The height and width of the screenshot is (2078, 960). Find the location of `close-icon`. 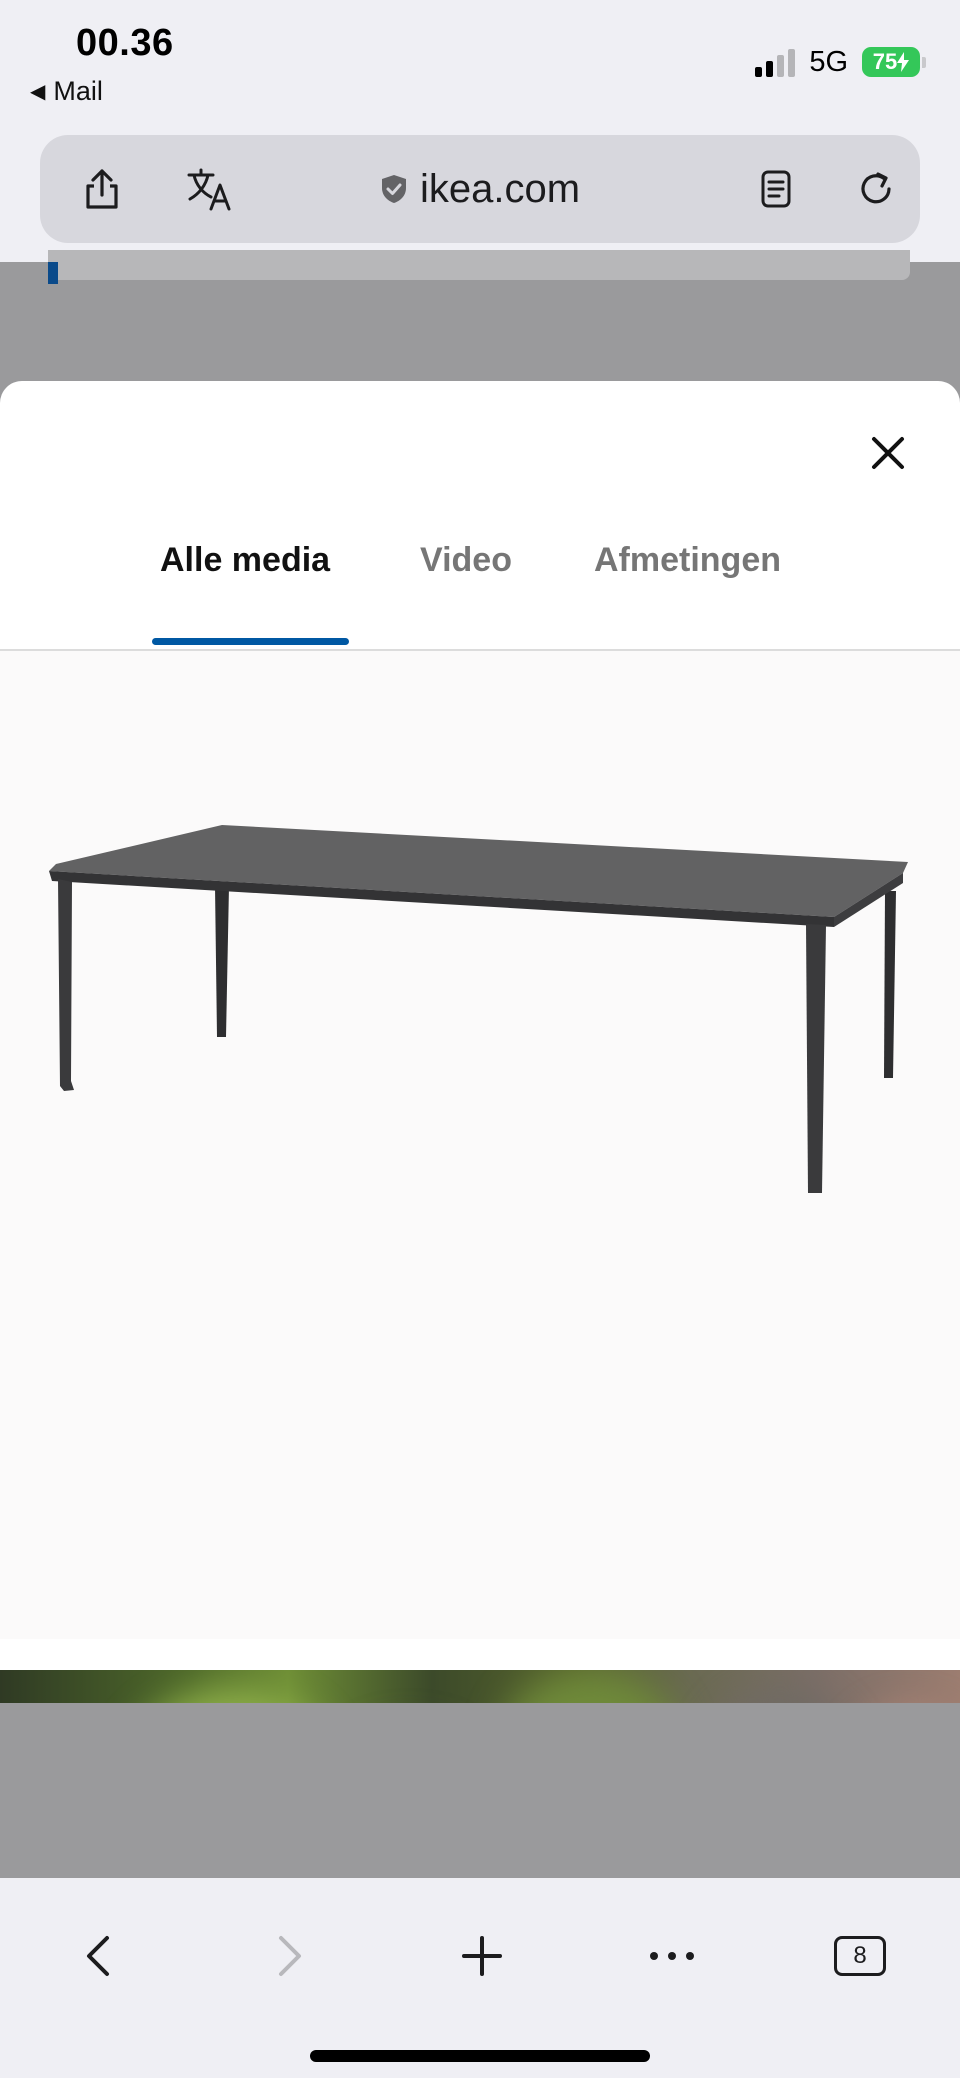

close-icon is located at coordinates (888, 453).